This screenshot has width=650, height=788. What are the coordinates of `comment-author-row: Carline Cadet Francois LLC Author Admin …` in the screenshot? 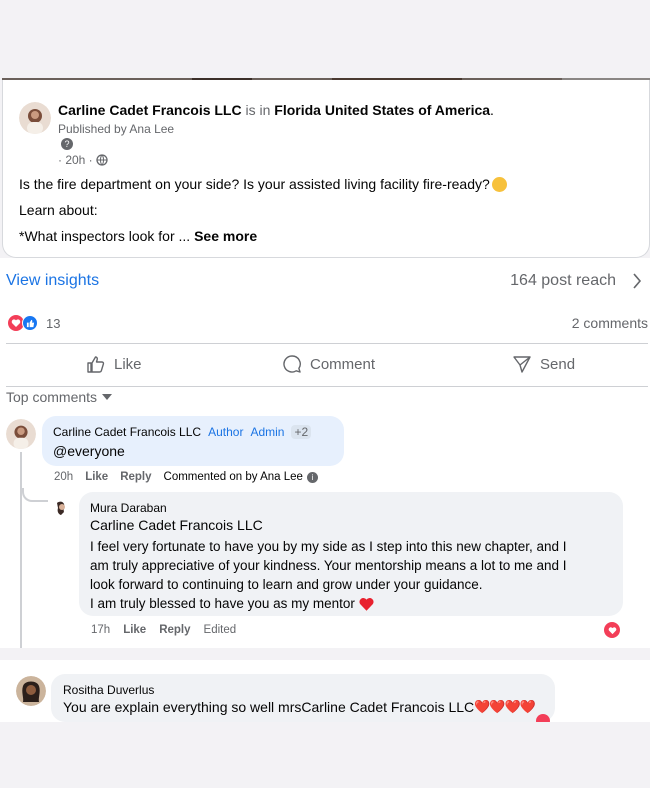 It's located at (182, 432).